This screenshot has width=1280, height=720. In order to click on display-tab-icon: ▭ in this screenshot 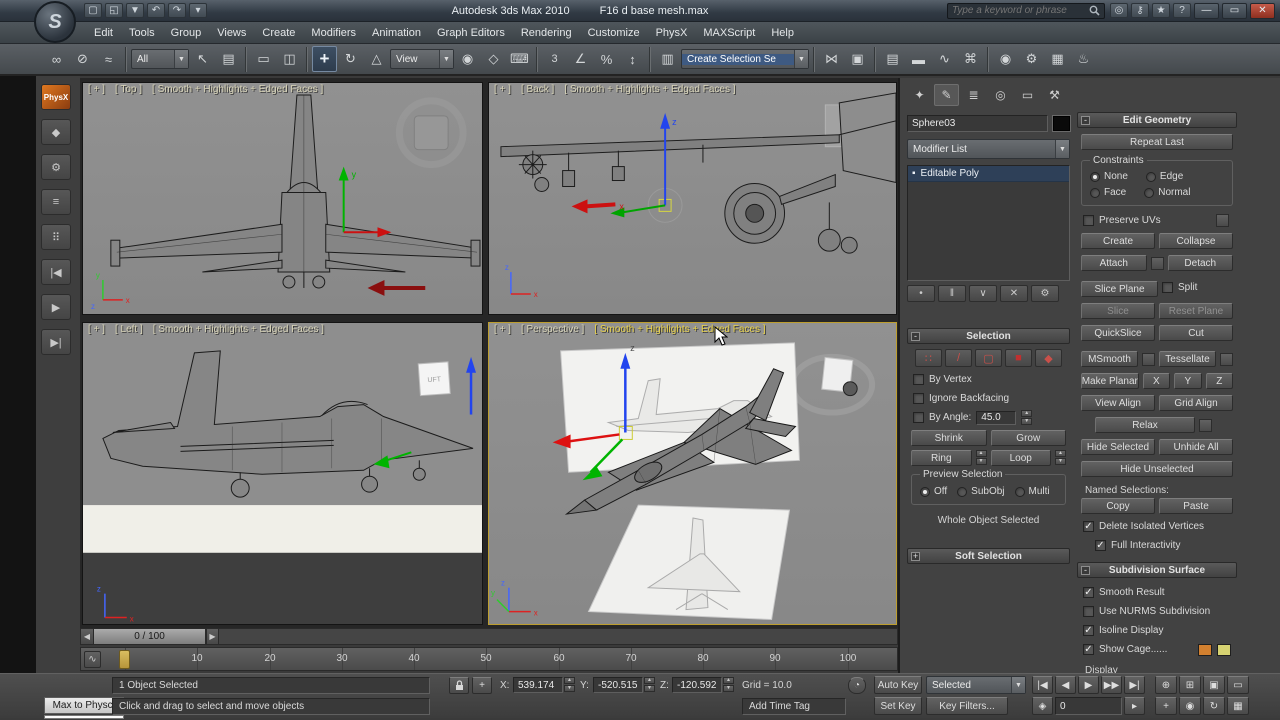, I will do `click(1027, 95)`.